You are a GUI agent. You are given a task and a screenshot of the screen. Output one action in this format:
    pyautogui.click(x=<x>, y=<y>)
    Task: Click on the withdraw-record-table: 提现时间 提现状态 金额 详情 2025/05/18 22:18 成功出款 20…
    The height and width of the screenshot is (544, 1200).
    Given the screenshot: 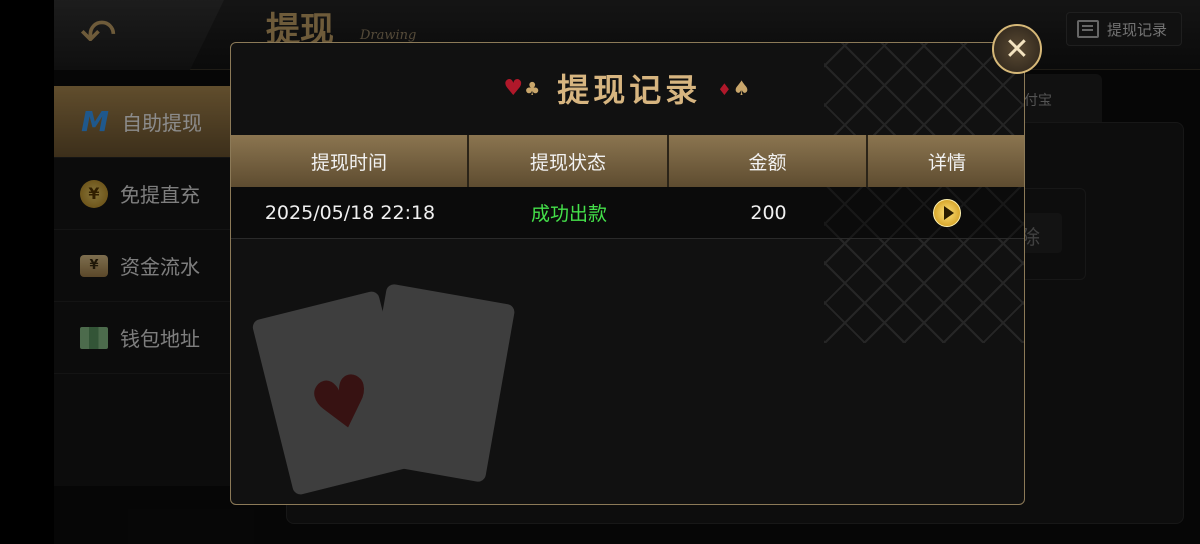 What is the action you would take?
    pyautogui.click(x=627, y=187)
    